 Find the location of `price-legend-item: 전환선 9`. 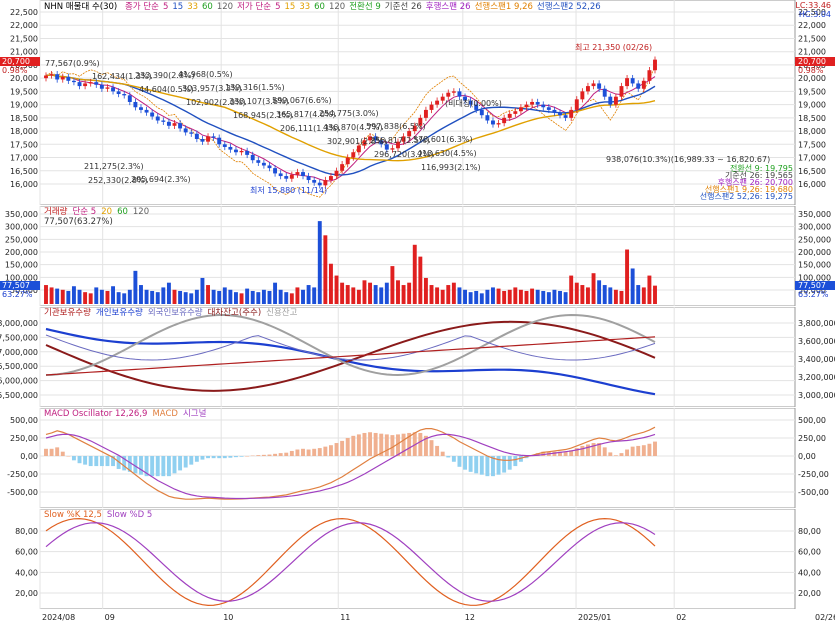

price-legend-item: 전환선 9 is located at coordinates (365, 7).